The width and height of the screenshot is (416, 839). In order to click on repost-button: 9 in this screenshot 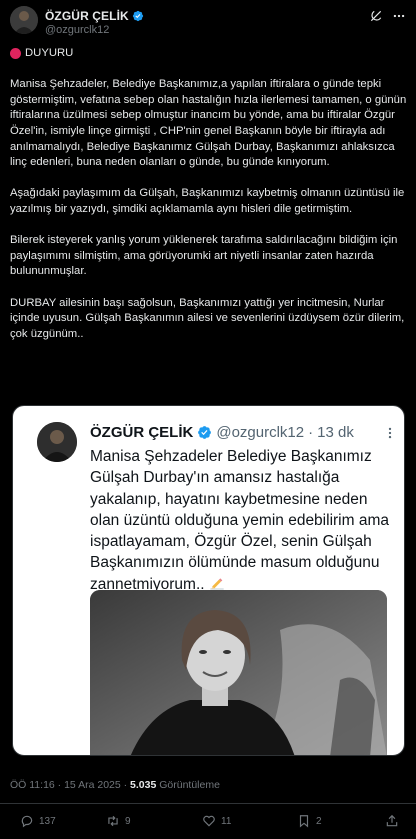, I will do `click(118, 821)`.